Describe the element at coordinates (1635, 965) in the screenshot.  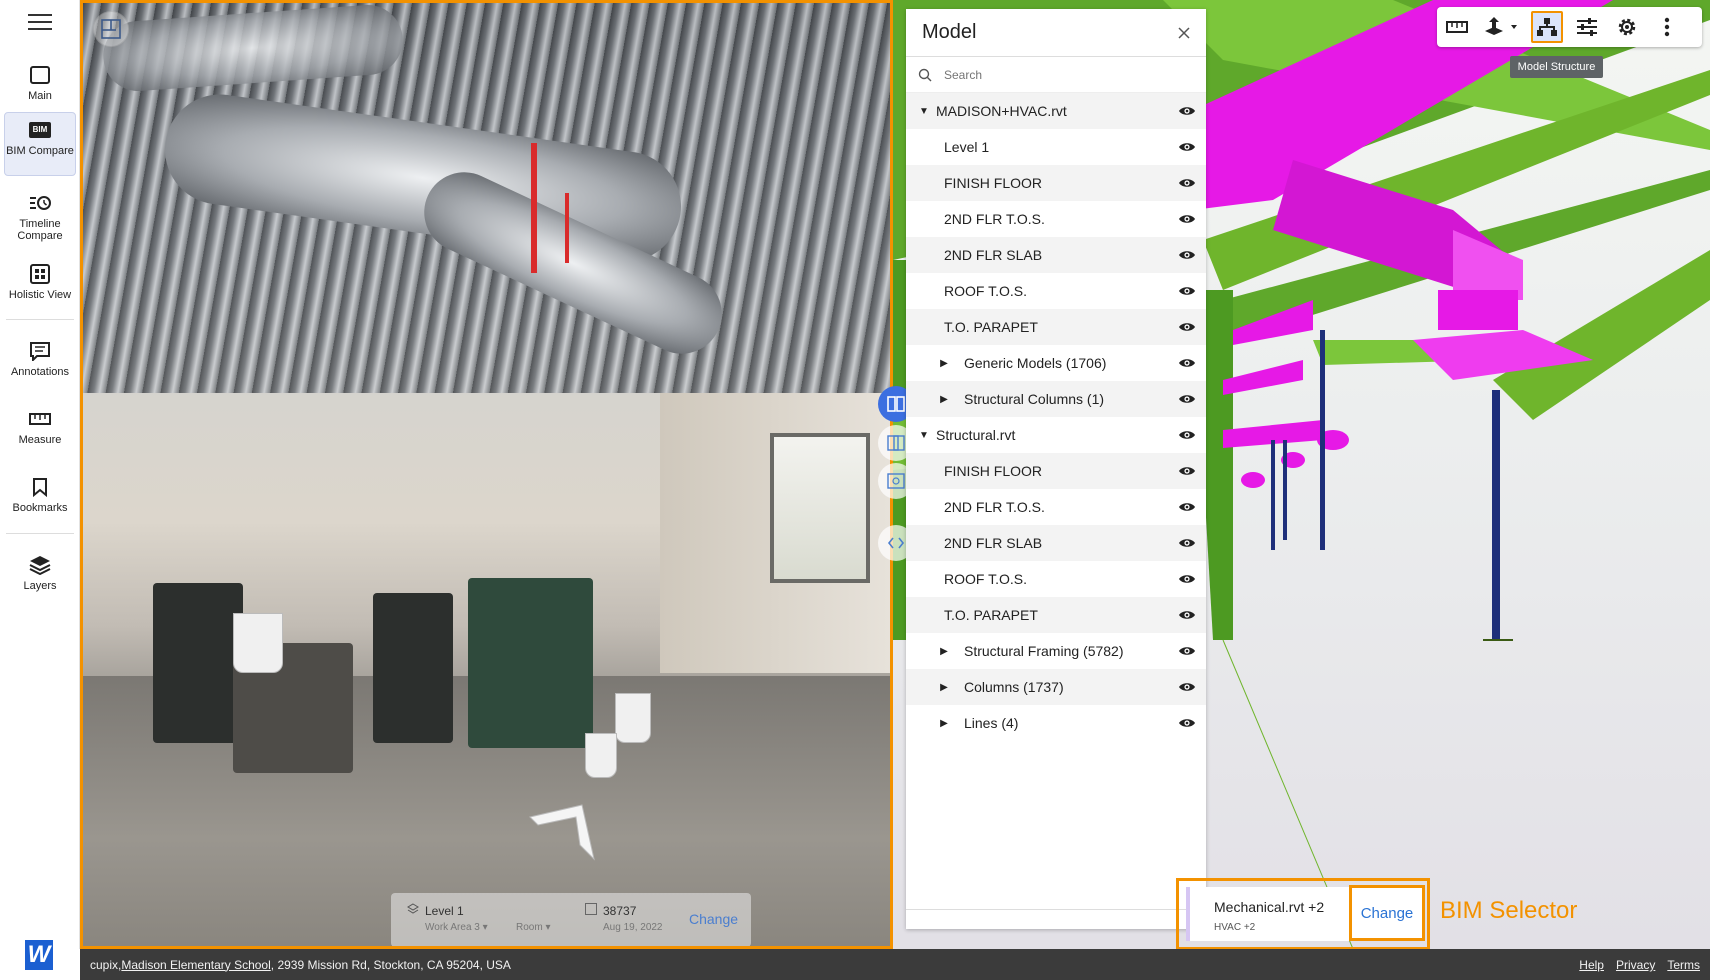
I see `privacy-link: Privacy` at that location.